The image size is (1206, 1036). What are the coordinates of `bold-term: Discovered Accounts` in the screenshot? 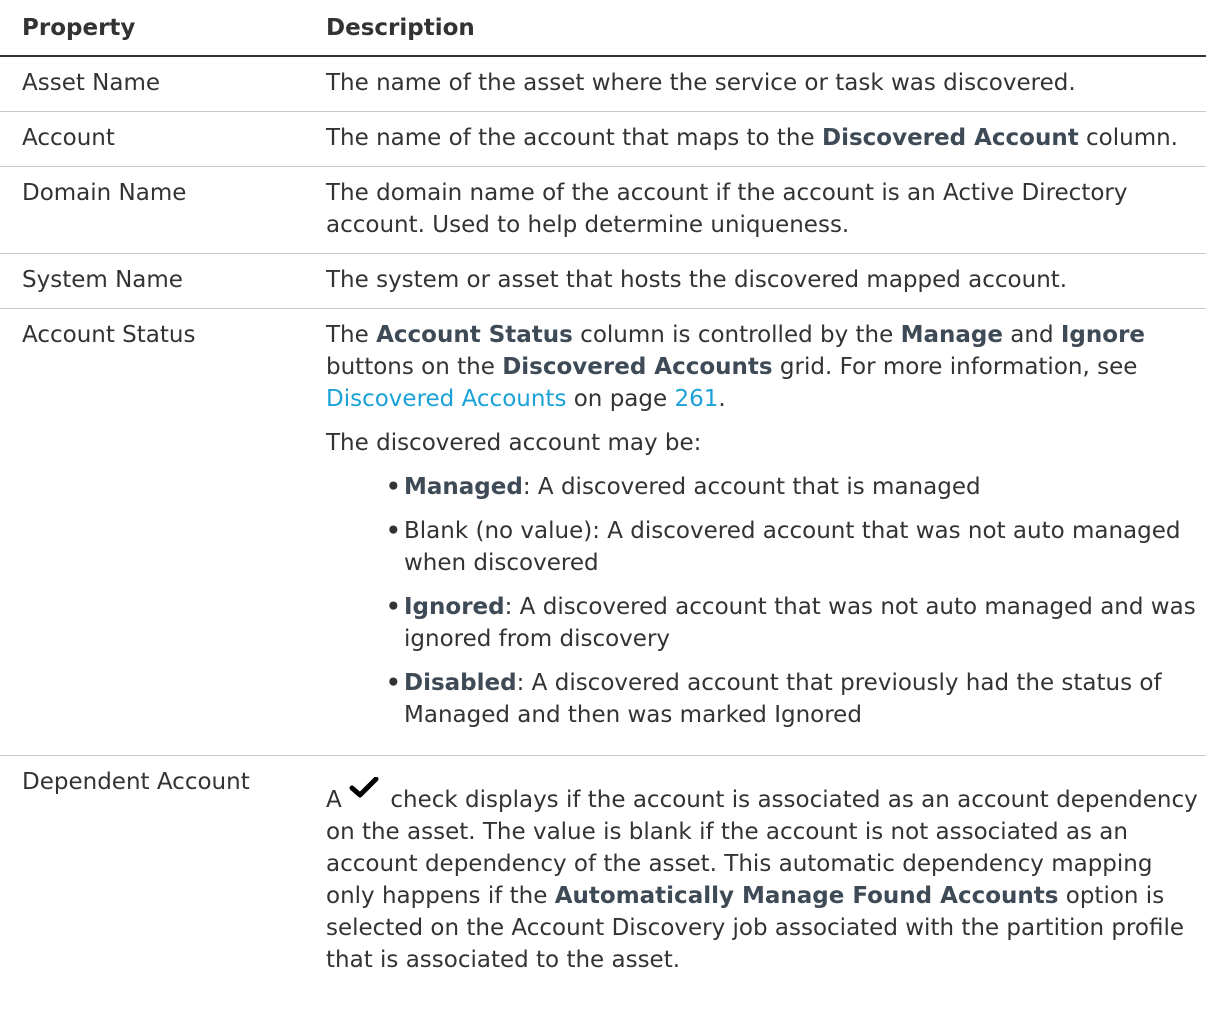 It's located at (637, 367).